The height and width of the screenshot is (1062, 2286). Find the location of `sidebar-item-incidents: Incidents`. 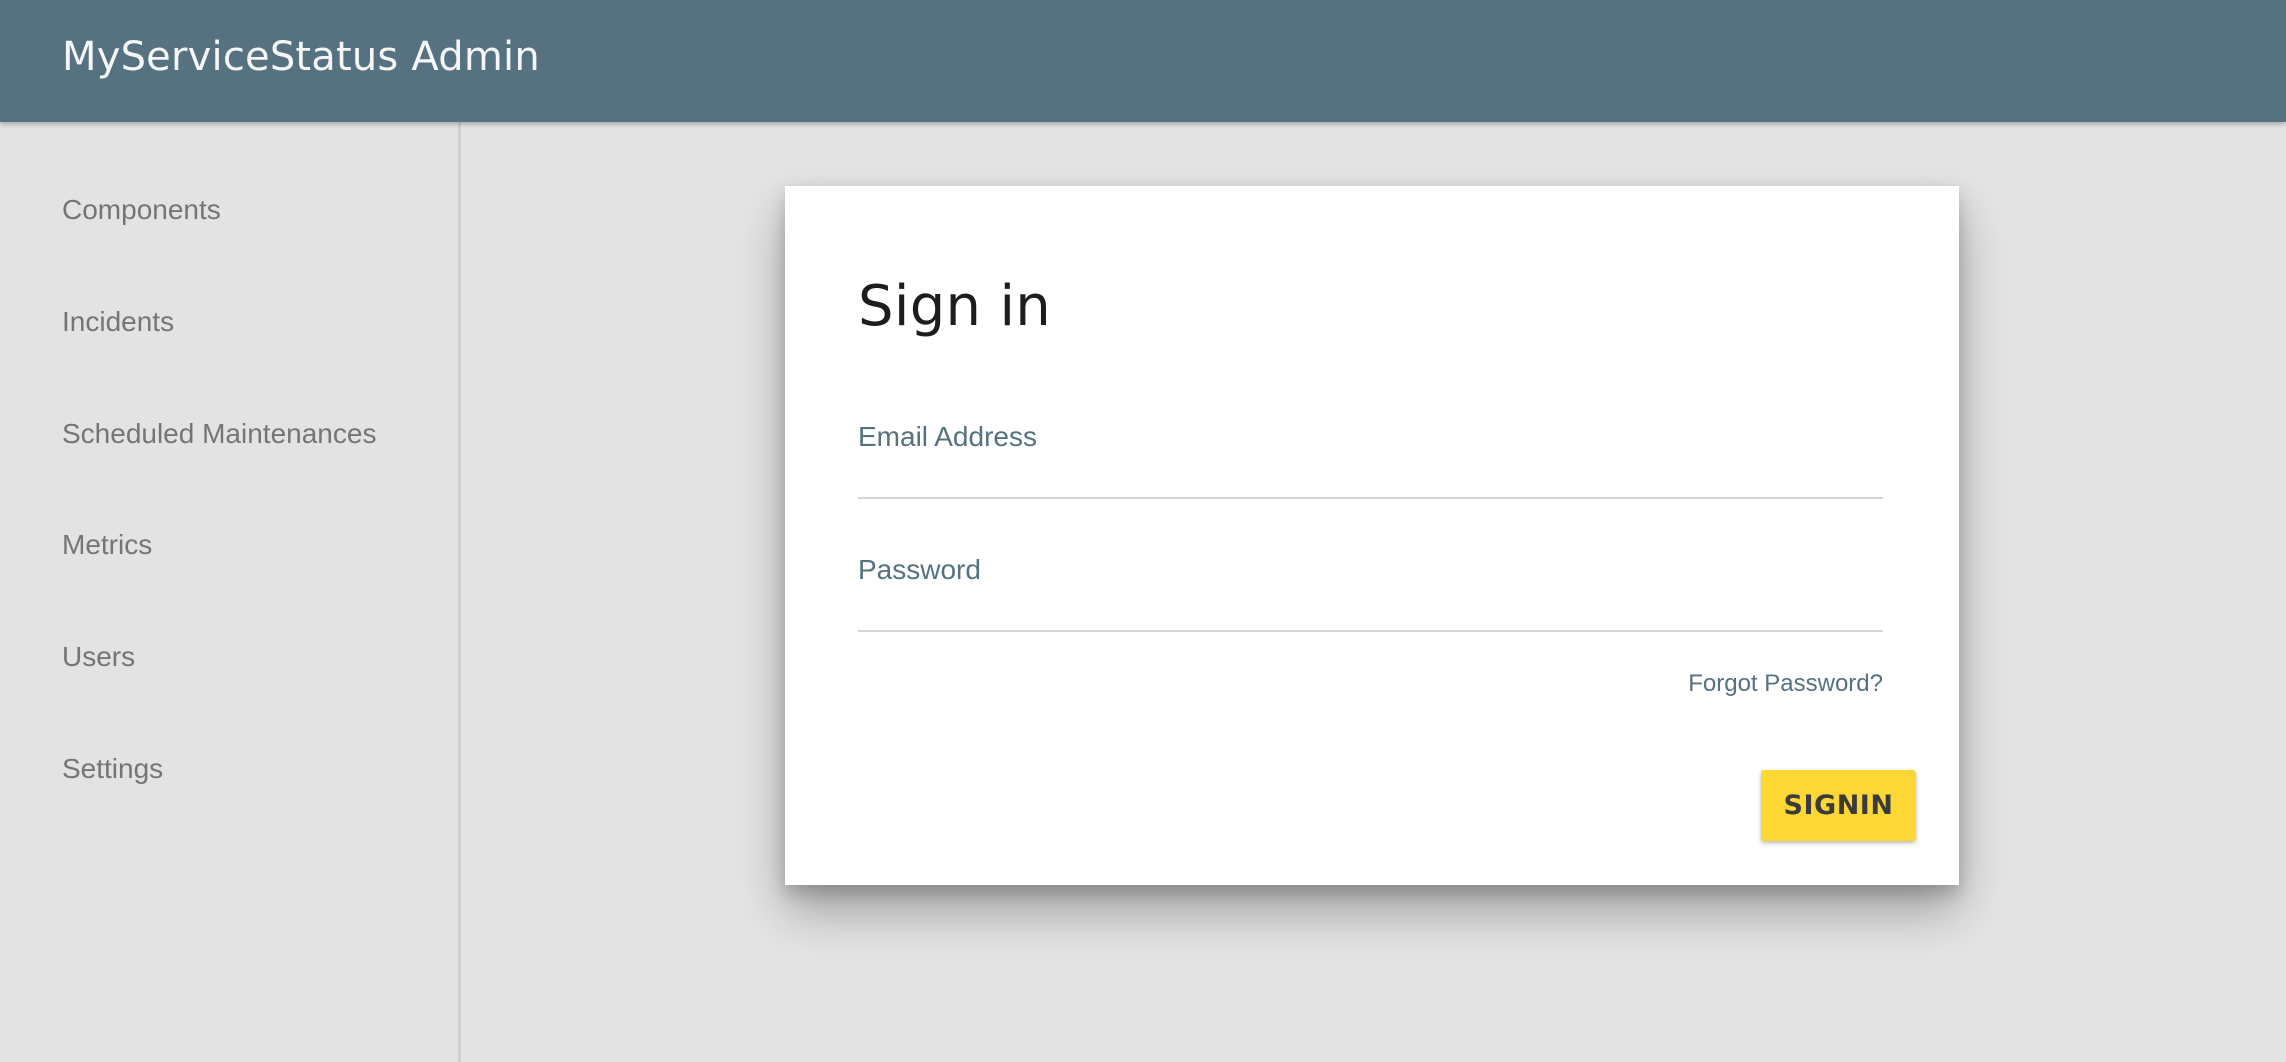

sidebar-item-incidents: Incidents is located at coordinates (252, 322).